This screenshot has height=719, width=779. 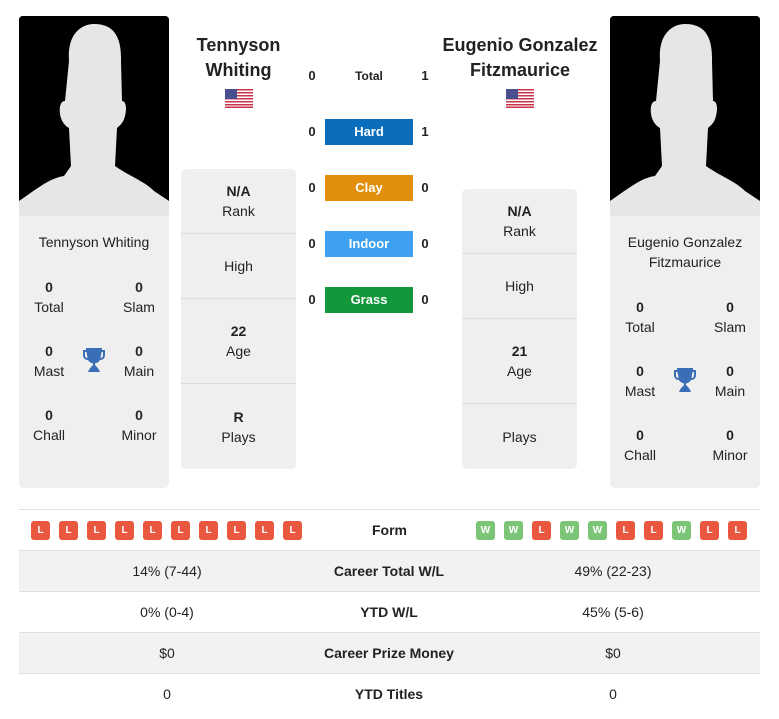 What do you see at coordinates (49, 371) in the screenshot?
I see `titles-mast-label: Mast` at bounding box center [49, 371].